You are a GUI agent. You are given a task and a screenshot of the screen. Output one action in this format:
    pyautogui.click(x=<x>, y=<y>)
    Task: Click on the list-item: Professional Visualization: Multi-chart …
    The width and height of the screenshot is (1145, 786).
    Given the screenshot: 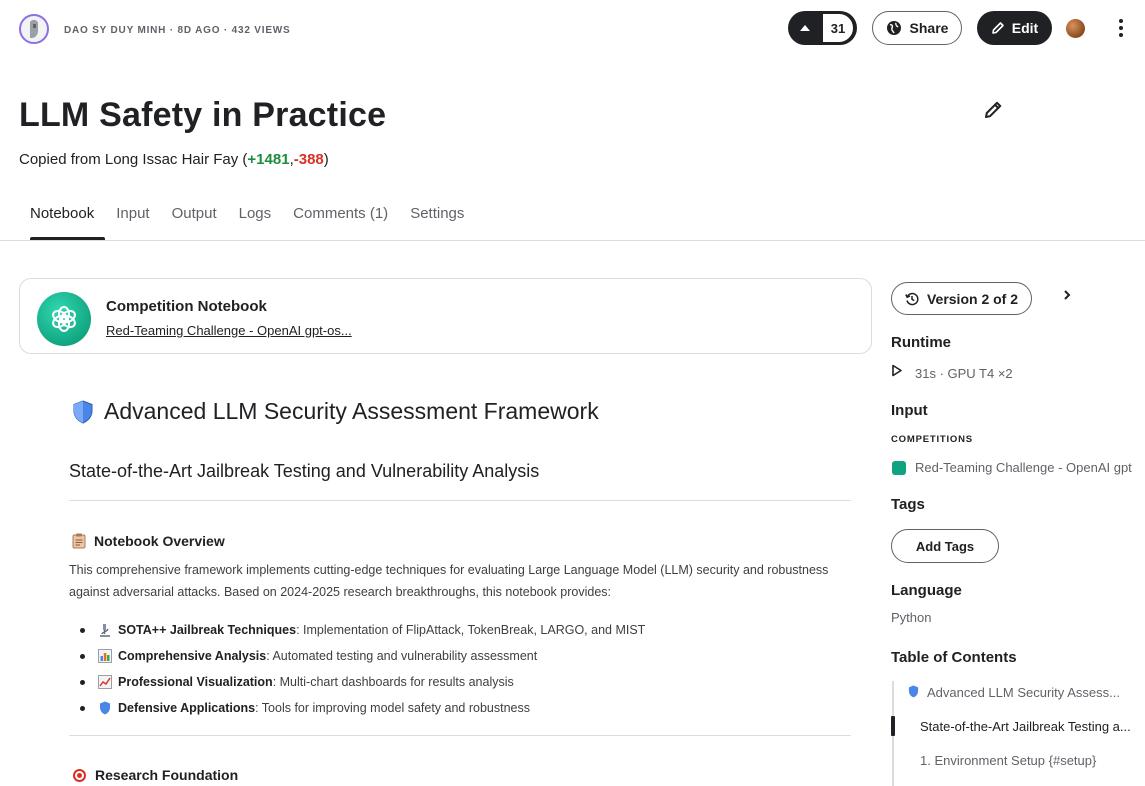 What is the action you would take?
    pyautogui.click(x=362, y=682)
    